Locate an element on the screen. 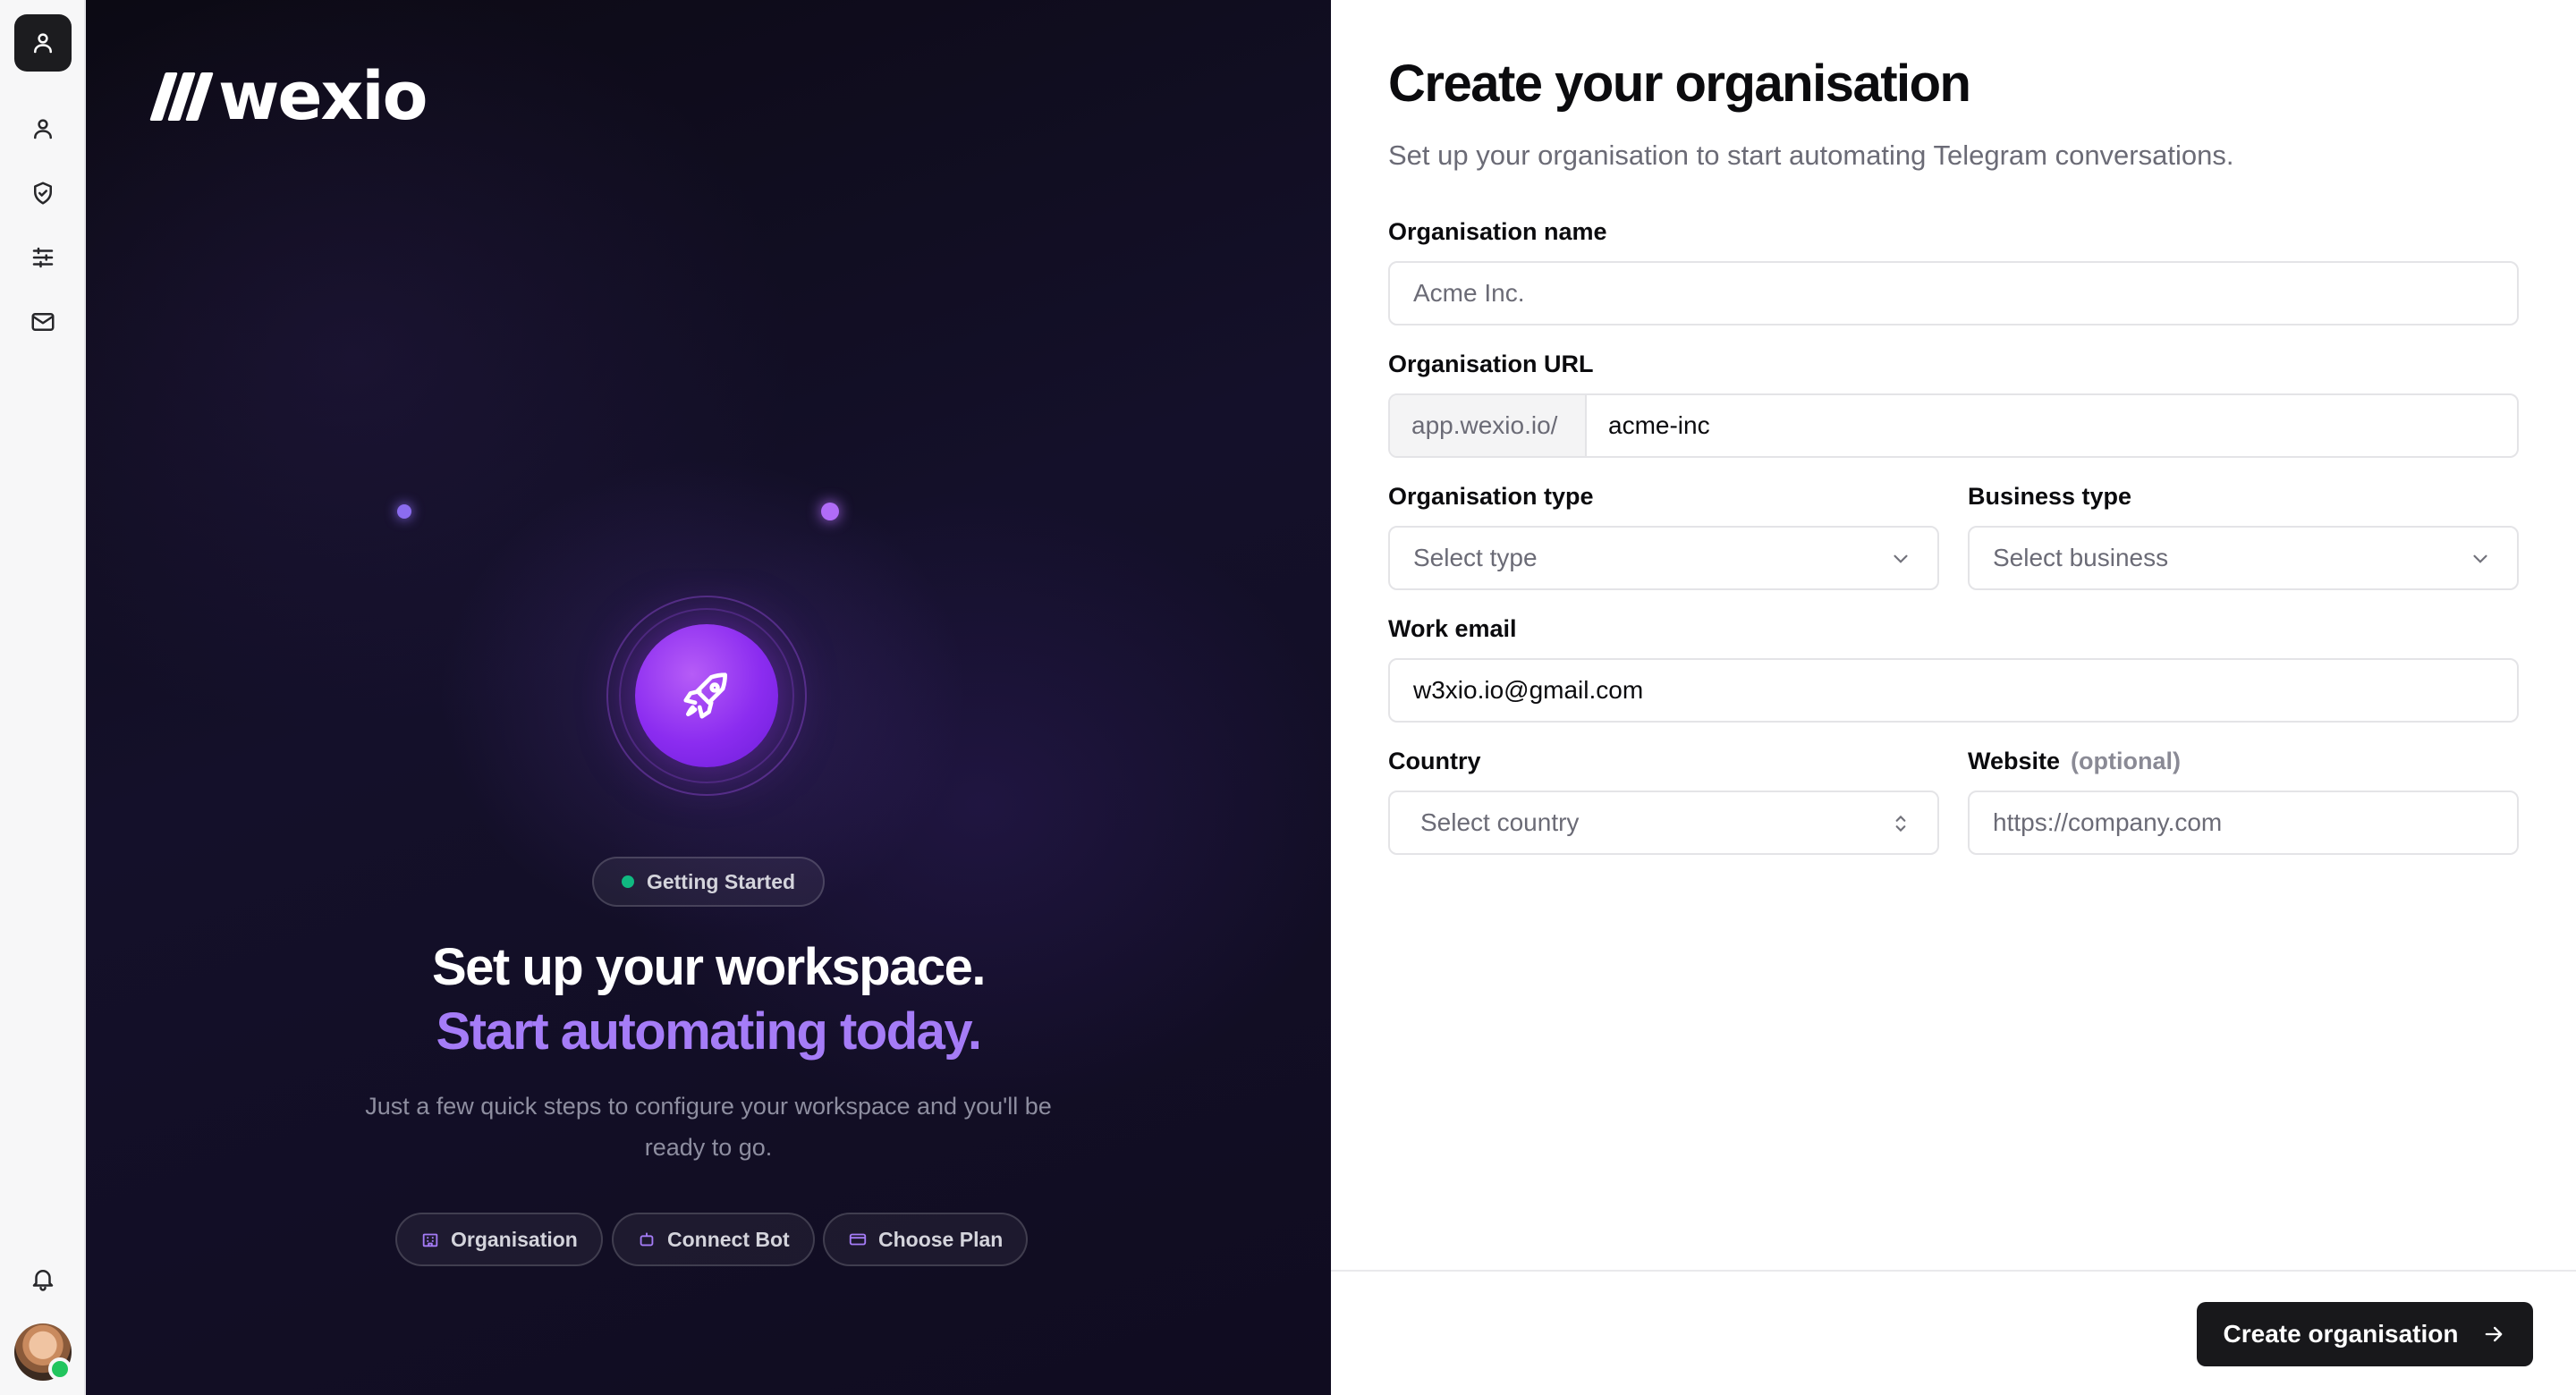 This screenshot has height=1395, width=2576. status-dot is located at coordinates (627, 881).